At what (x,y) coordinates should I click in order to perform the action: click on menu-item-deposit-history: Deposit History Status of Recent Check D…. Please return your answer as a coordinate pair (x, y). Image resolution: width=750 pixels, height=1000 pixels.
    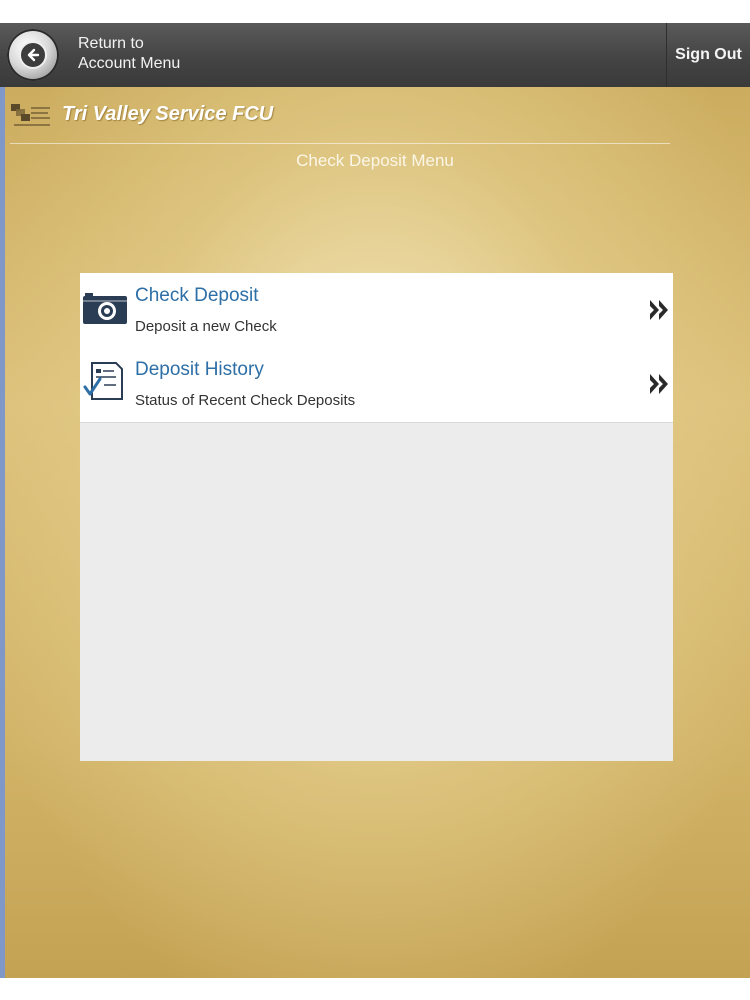
    Looking at the image, I should click on (376, 385).